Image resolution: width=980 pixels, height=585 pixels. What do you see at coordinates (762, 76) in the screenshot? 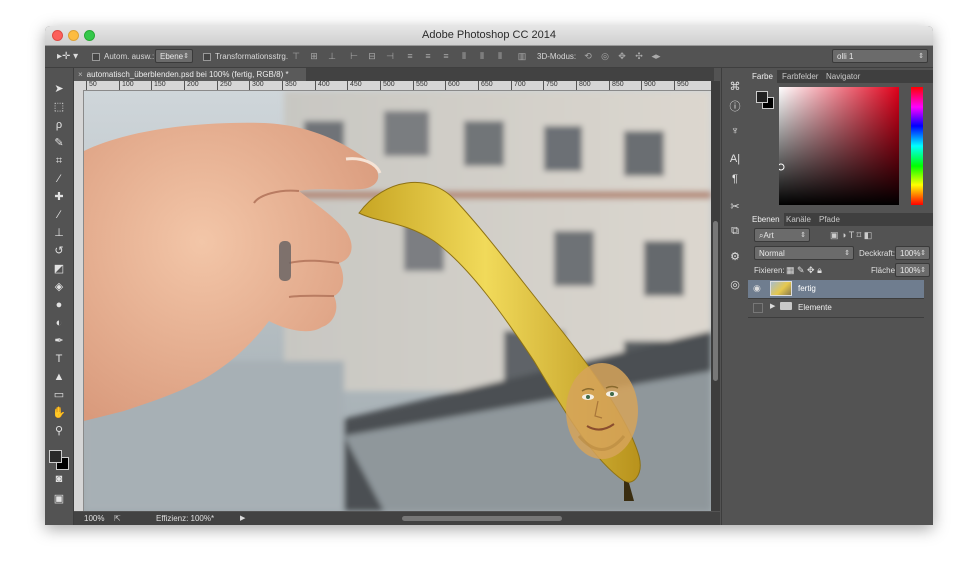
I see `tab-farbe: Farbe` at bounding box center [762, 76].